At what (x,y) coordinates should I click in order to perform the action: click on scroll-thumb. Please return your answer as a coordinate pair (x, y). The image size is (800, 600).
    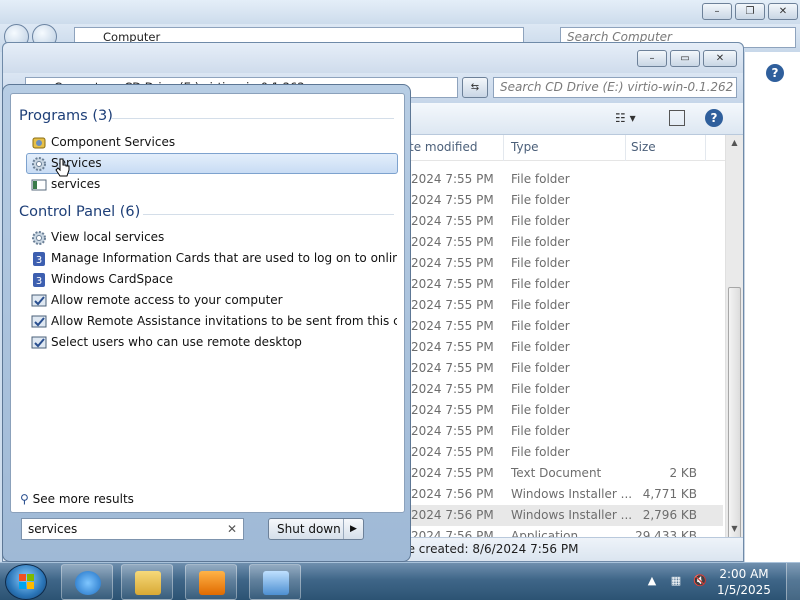
    Looking at the image, I should click on (734, 417).